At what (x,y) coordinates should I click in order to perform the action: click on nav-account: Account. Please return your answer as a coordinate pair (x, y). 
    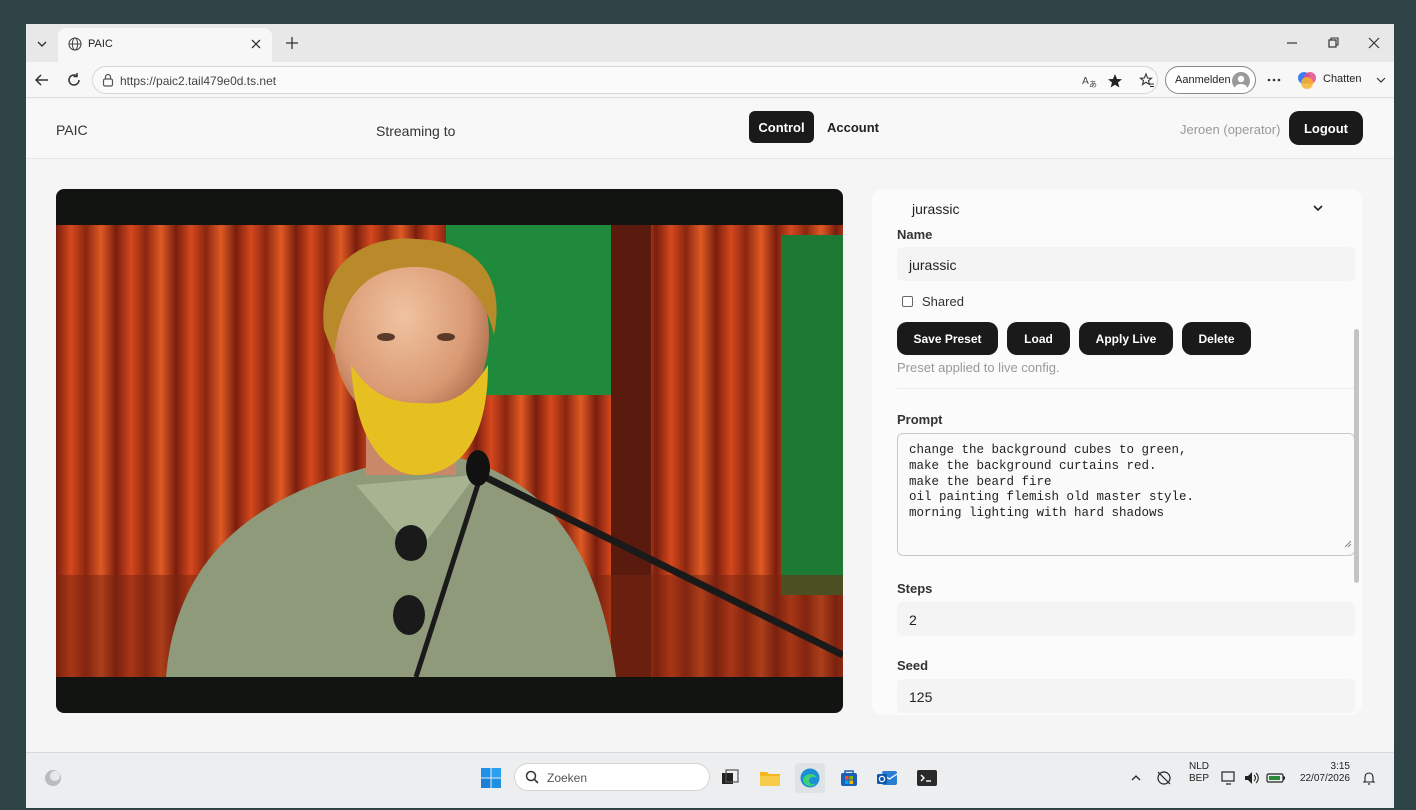
    Looking at the image, I should click on (853, 127).